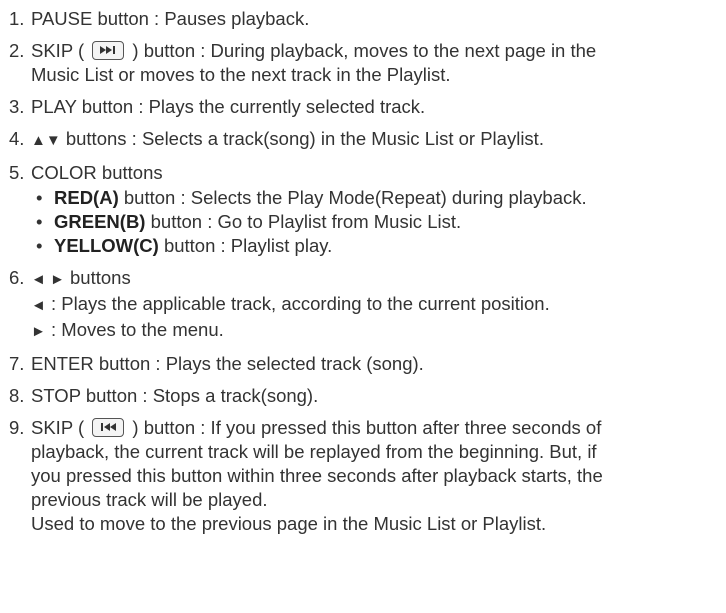 This screenshot has height=613, width=726. What do you see at coordinates (108, 427) in the screenshot?
I see `skip-back-icon` at bounding box center [108, 427].